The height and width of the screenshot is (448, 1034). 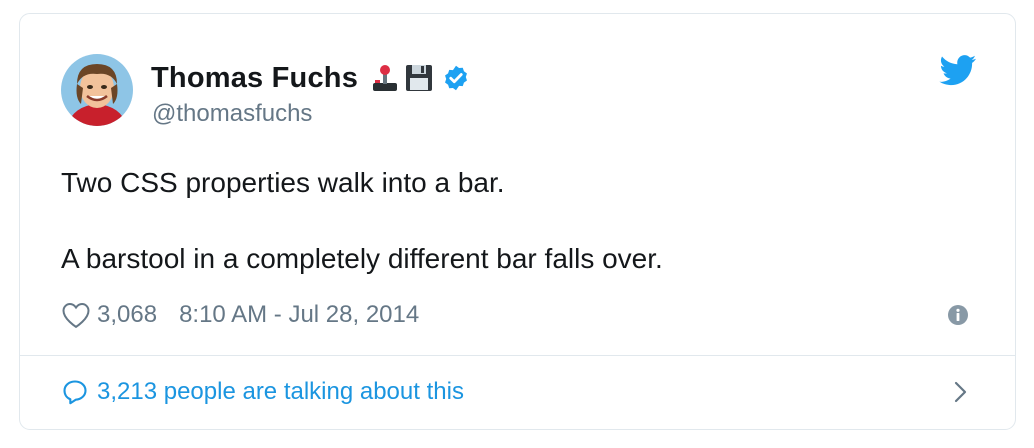 I want to click on author-name: Thomas Fuchs, so click(x=254, y=78).